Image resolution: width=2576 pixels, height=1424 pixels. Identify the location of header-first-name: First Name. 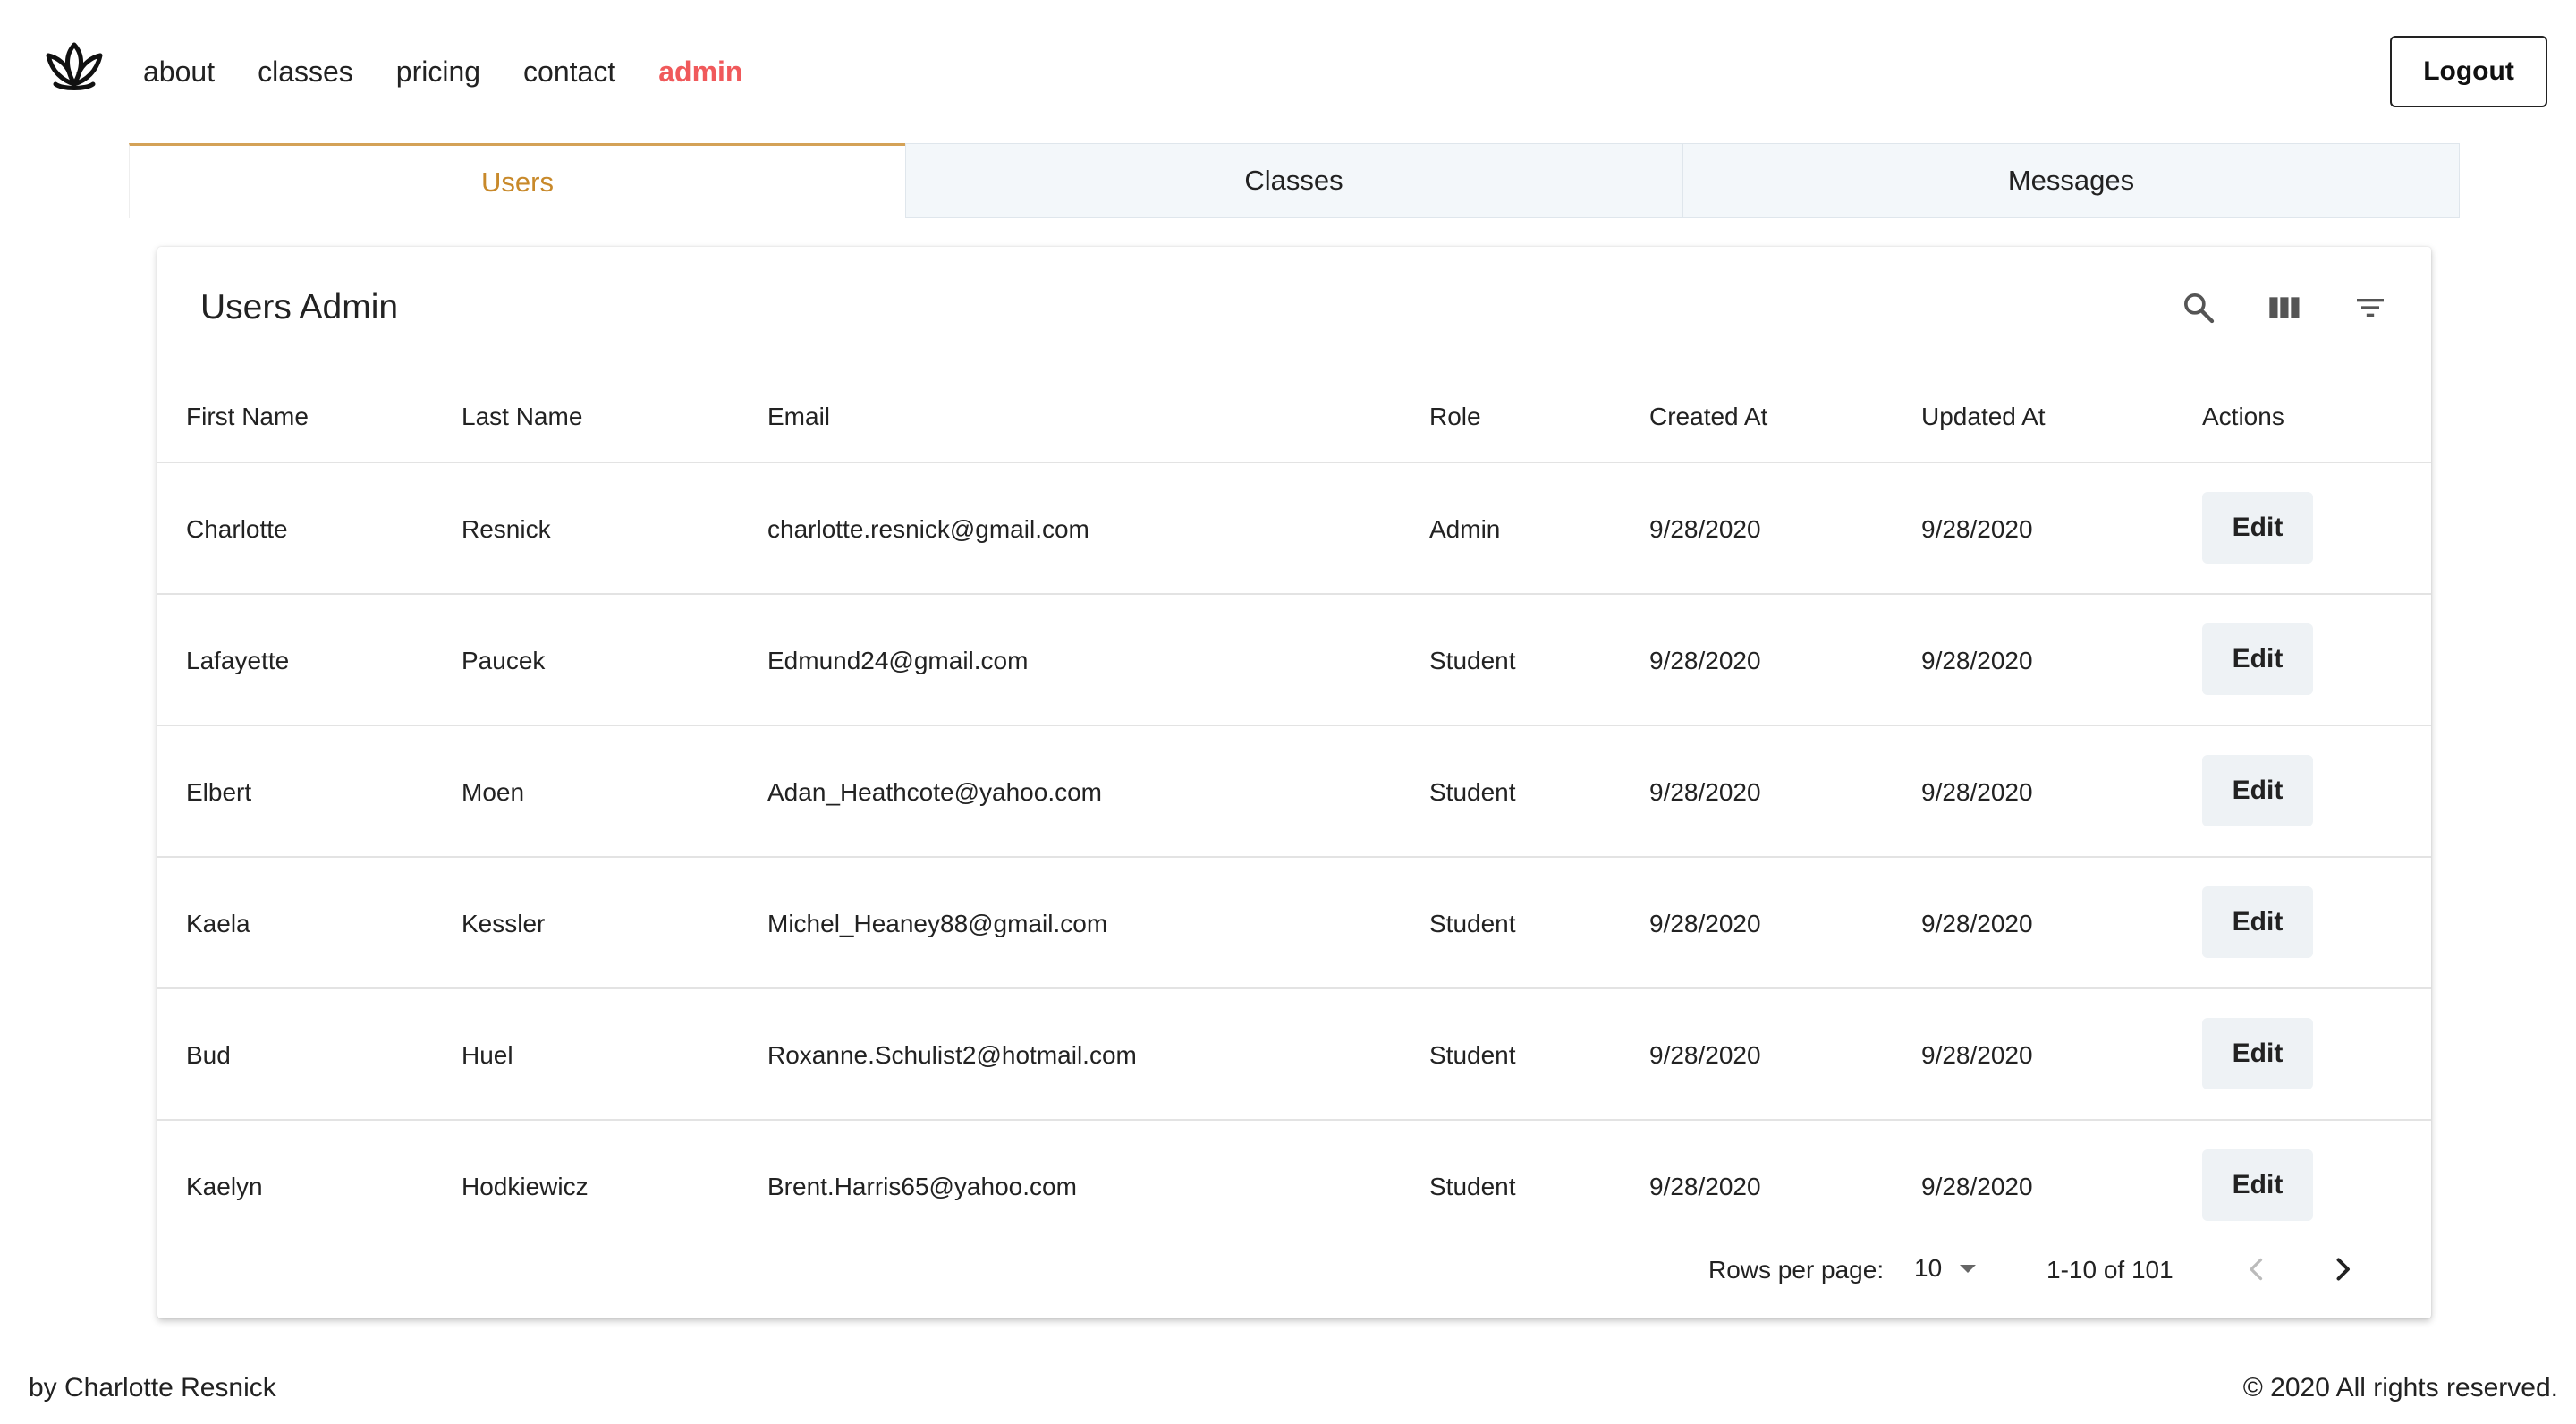
(247, 417).